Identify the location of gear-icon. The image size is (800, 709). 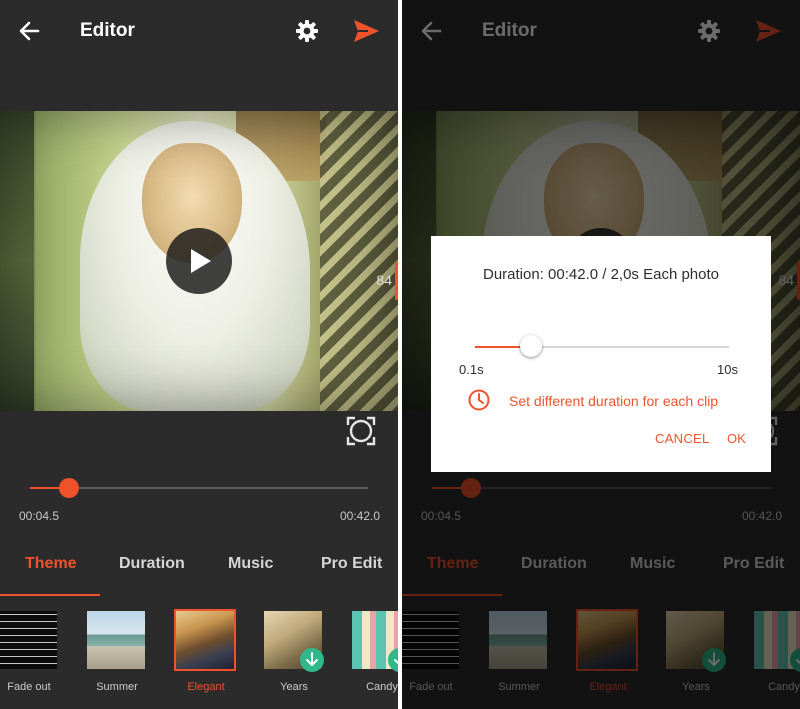
(307, 31).